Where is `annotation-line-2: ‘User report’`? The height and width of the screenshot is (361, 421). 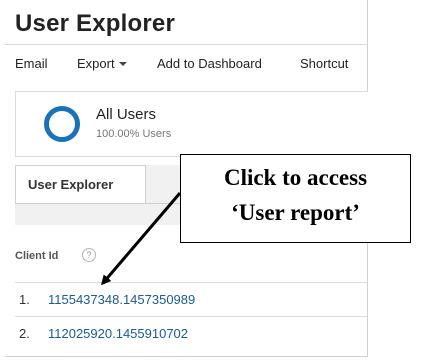 annotation-line-2: ‘User report’ is located at coordinates (295, 212).